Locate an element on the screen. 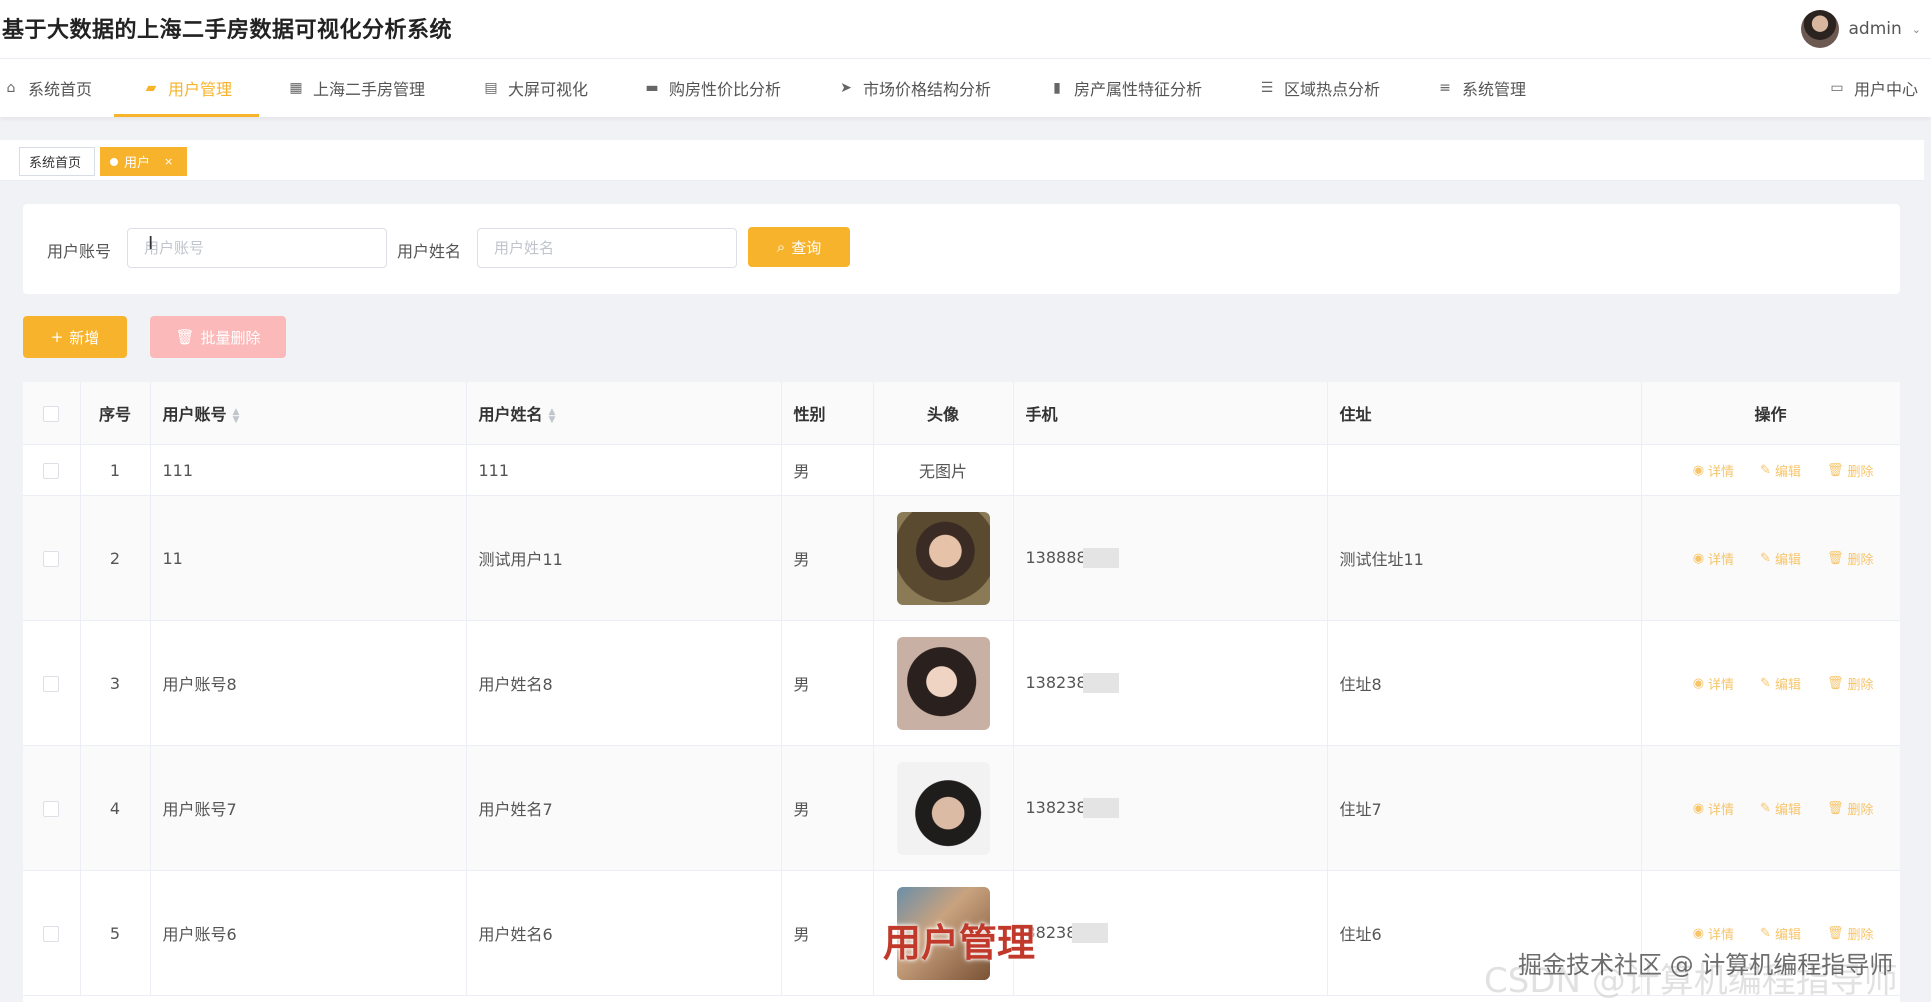 The image size is (1931, 1002). cell-phone: 138238 is located at coordinates (1170, 683).